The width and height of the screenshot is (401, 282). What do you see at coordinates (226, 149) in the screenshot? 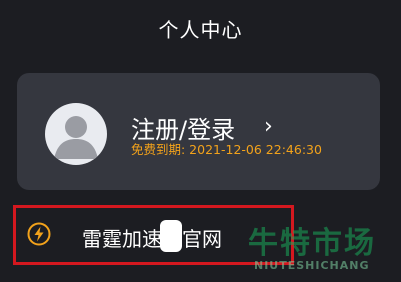
I see `expiry-text: 免费到期: 2021-12-06 22:46:30` at bounding box center [226, 149].